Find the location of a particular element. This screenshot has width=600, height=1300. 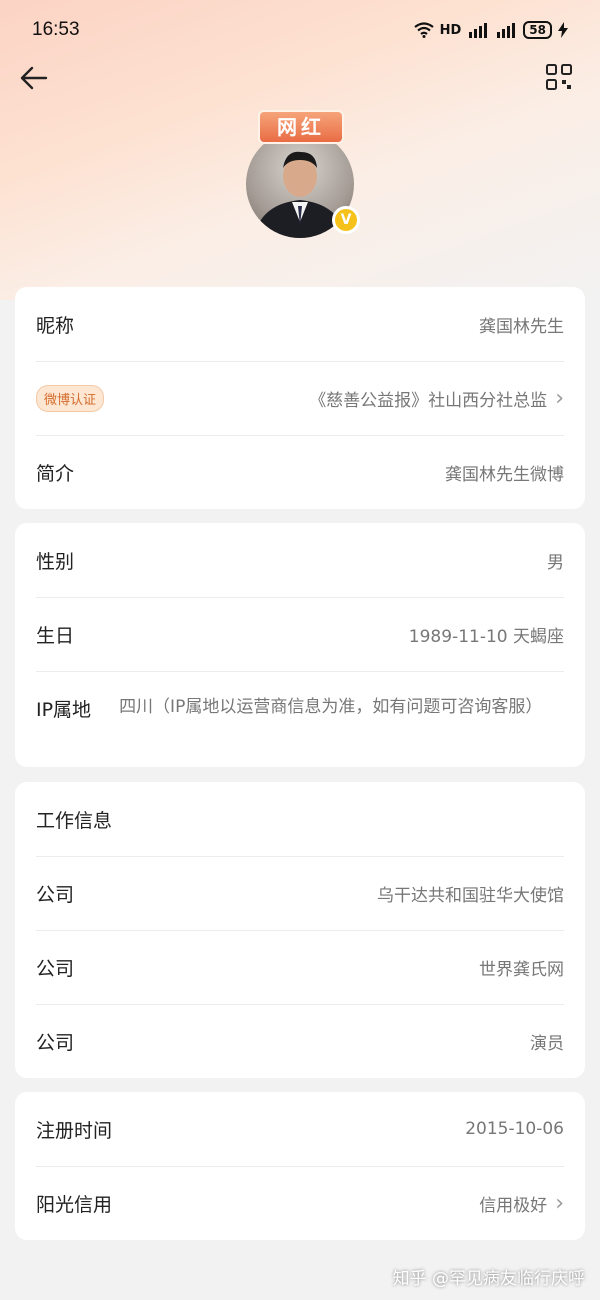

work-info-header: 工作信息 is located at coordinates (300, 819).